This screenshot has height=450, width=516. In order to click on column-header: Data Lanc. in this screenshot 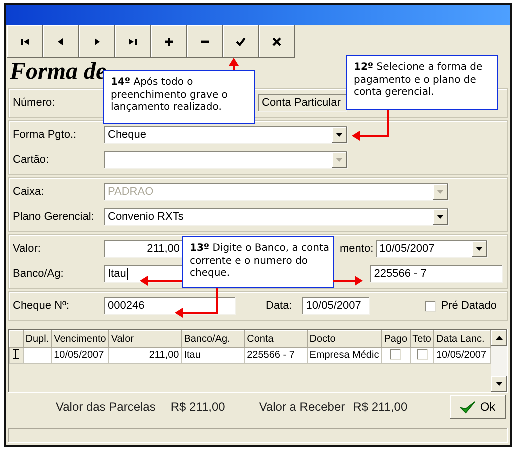, I will do `click(462, 339)`.